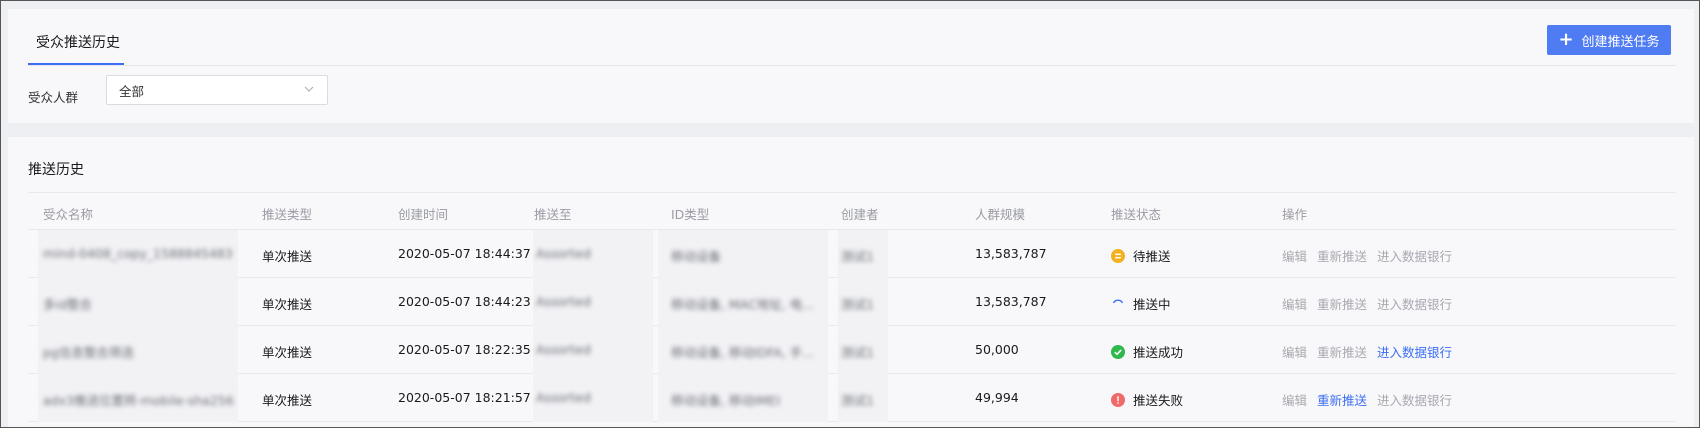  I want to click on status-label: 推送失败, so click(1158, 400).